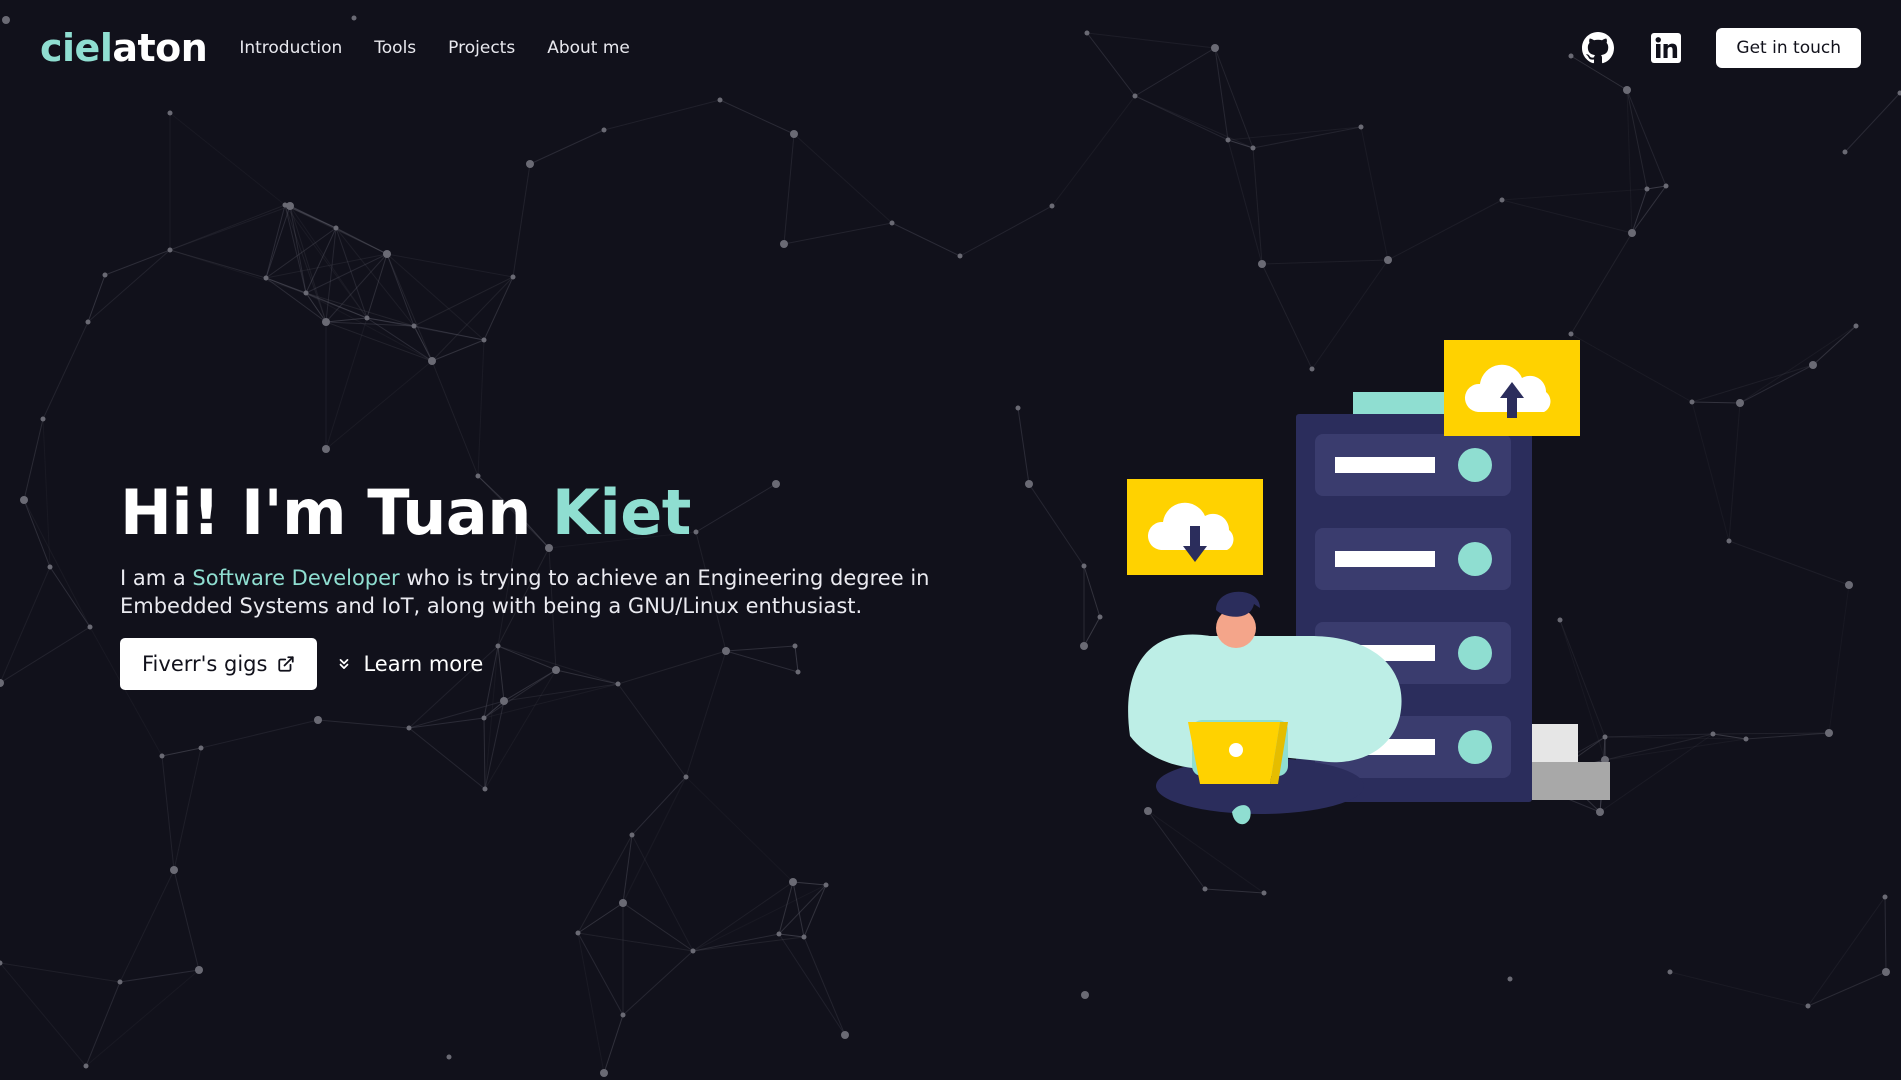  What do you see at coordinates (621, 512) in the screenshot?
I see `hero-title-name: Kiet` at bounding box center [621, 512].